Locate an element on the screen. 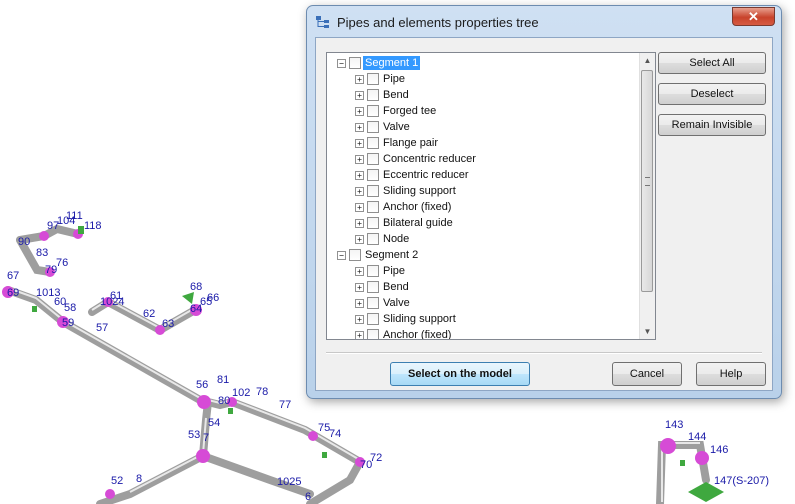 Image resolution: width=795 pixels, height=504 pixels. grip-icon is located at coordinates (647, 181).